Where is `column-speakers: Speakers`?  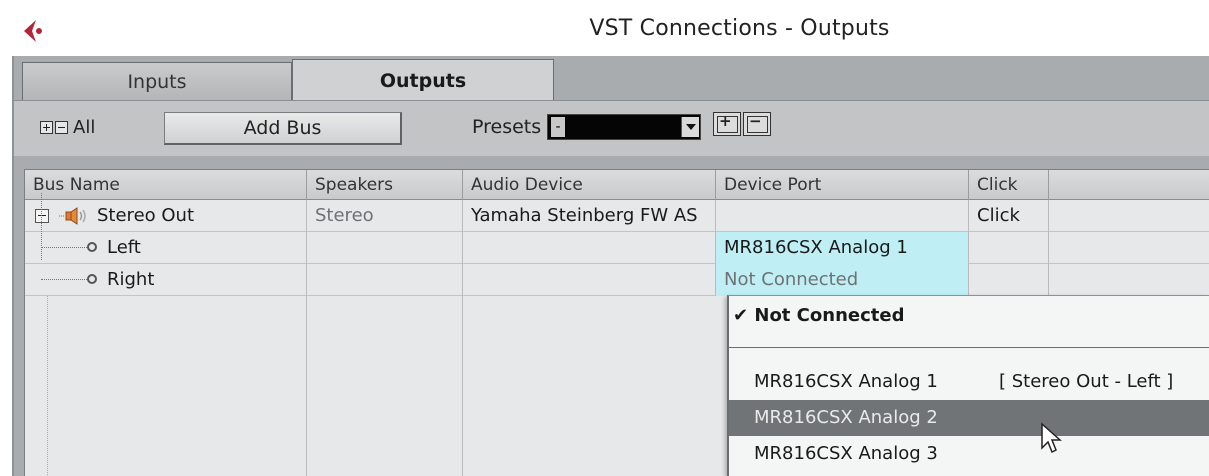
column-speakers: Speakers is located at coordinates (385, 185).